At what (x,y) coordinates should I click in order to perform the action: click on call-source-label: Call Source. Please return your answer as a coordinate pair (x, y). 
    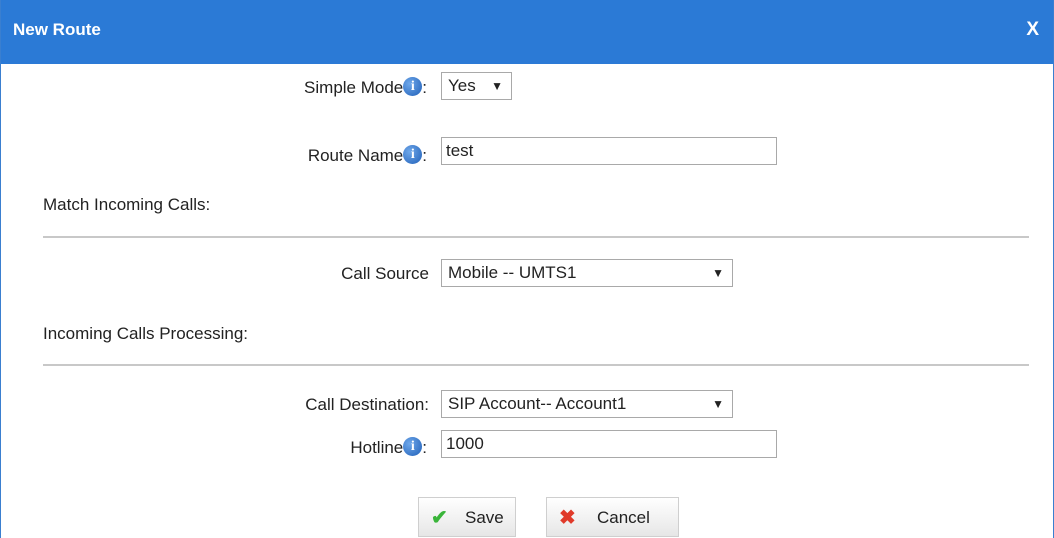
    Looking at the image, I should click on (385, 273).